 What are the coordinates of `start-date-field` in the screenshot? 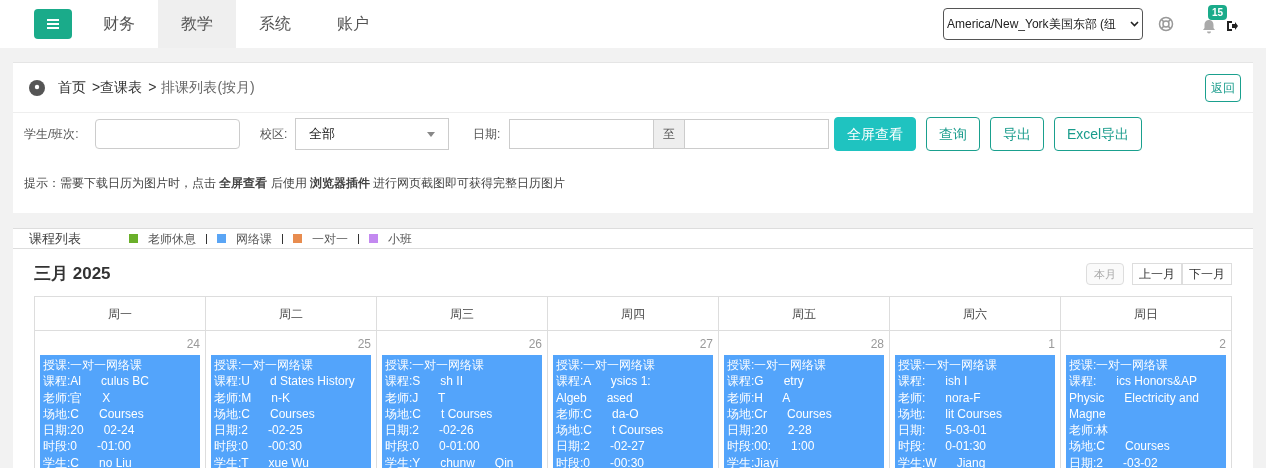 It's located at (581, 134).